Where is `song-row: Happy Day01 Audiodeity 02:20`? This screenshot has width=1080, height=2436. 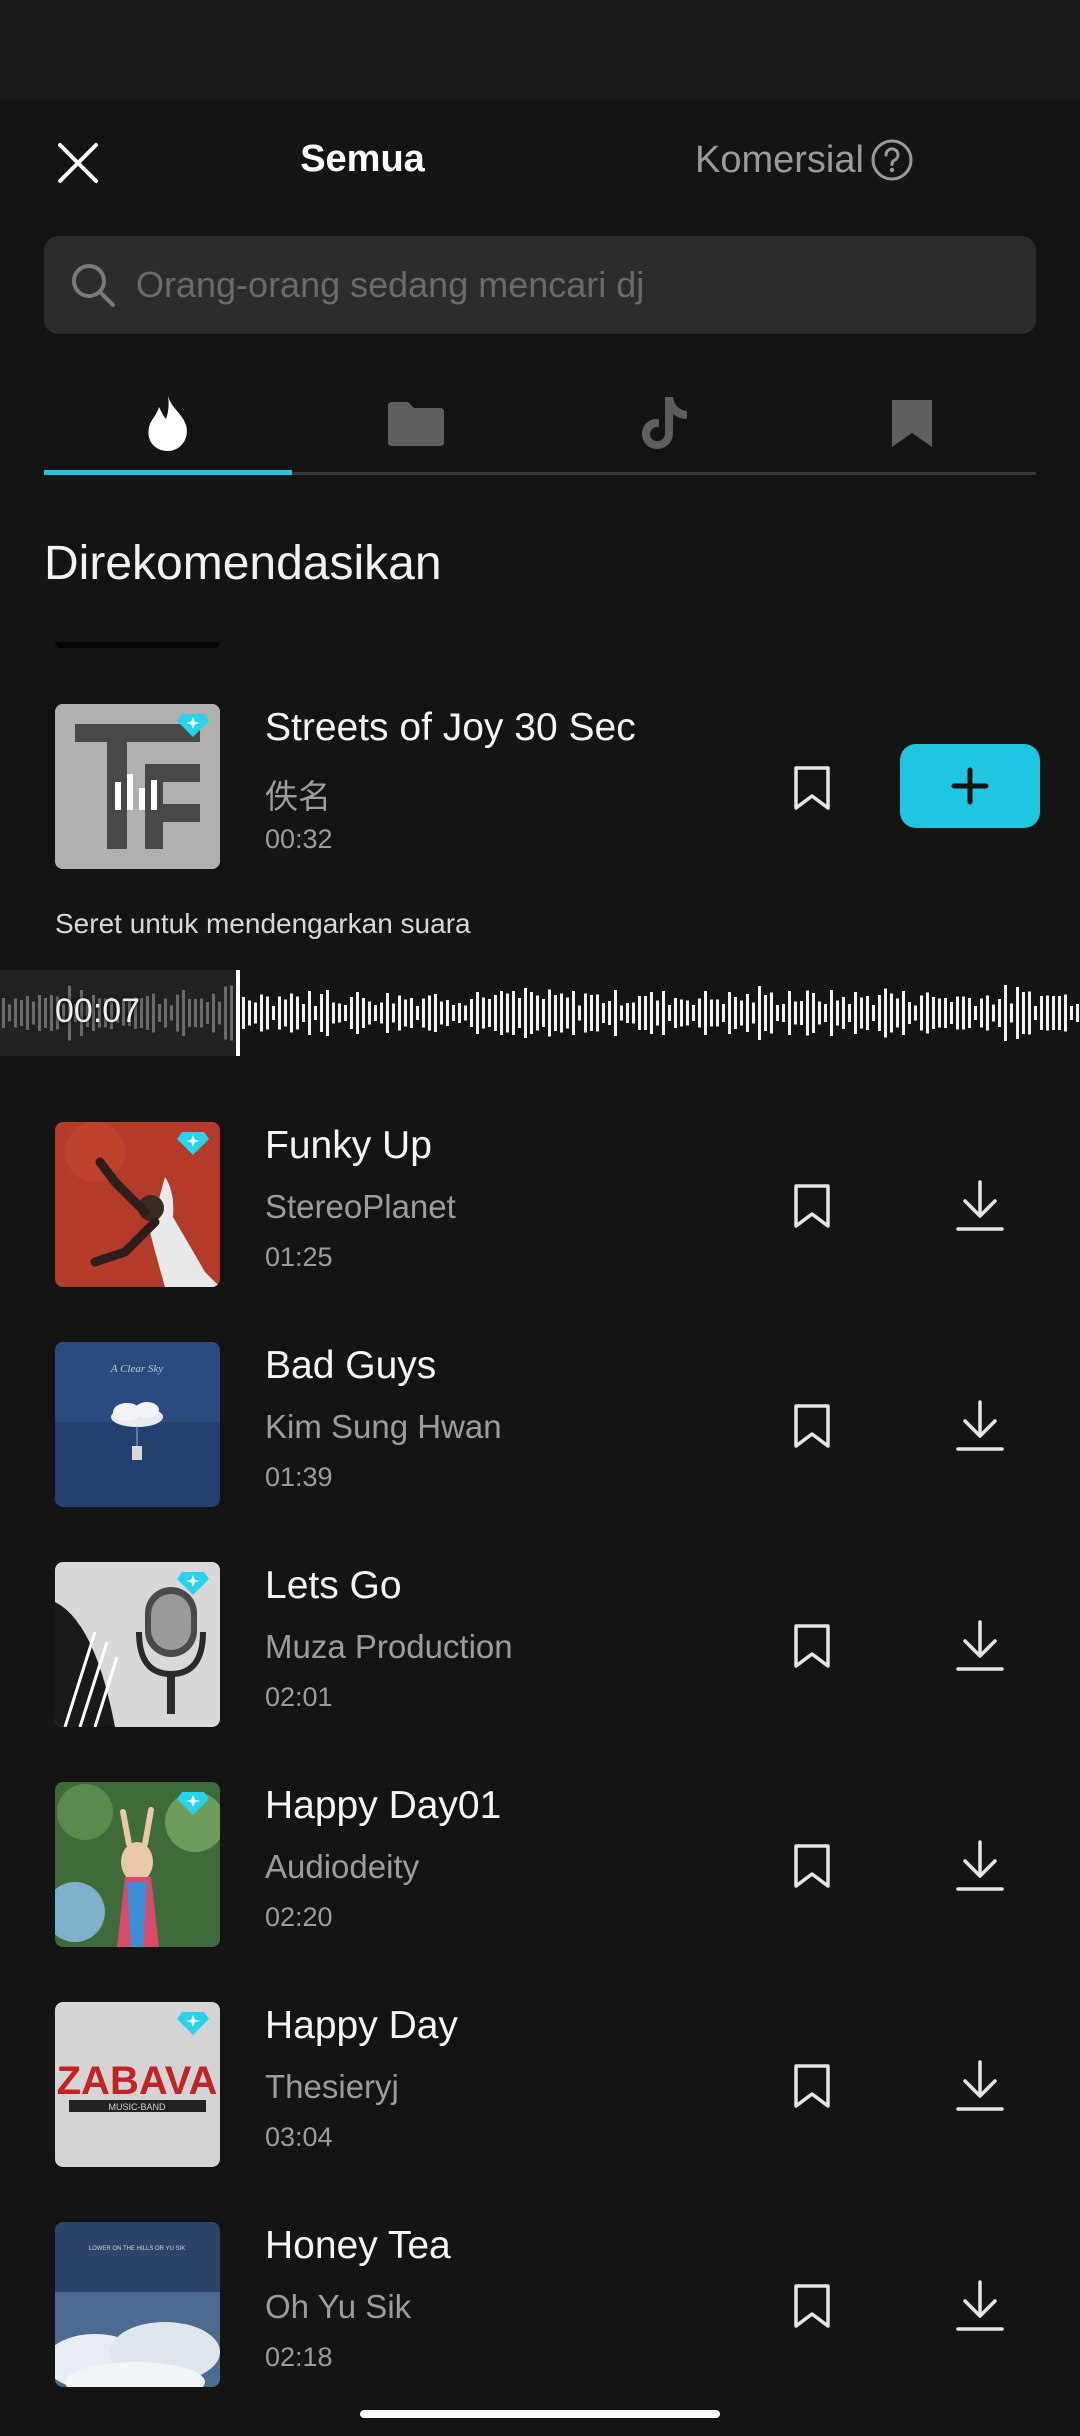
song-row: Happy Day01 Audiodeity 02:20 is located at coordinates (540, 1867).